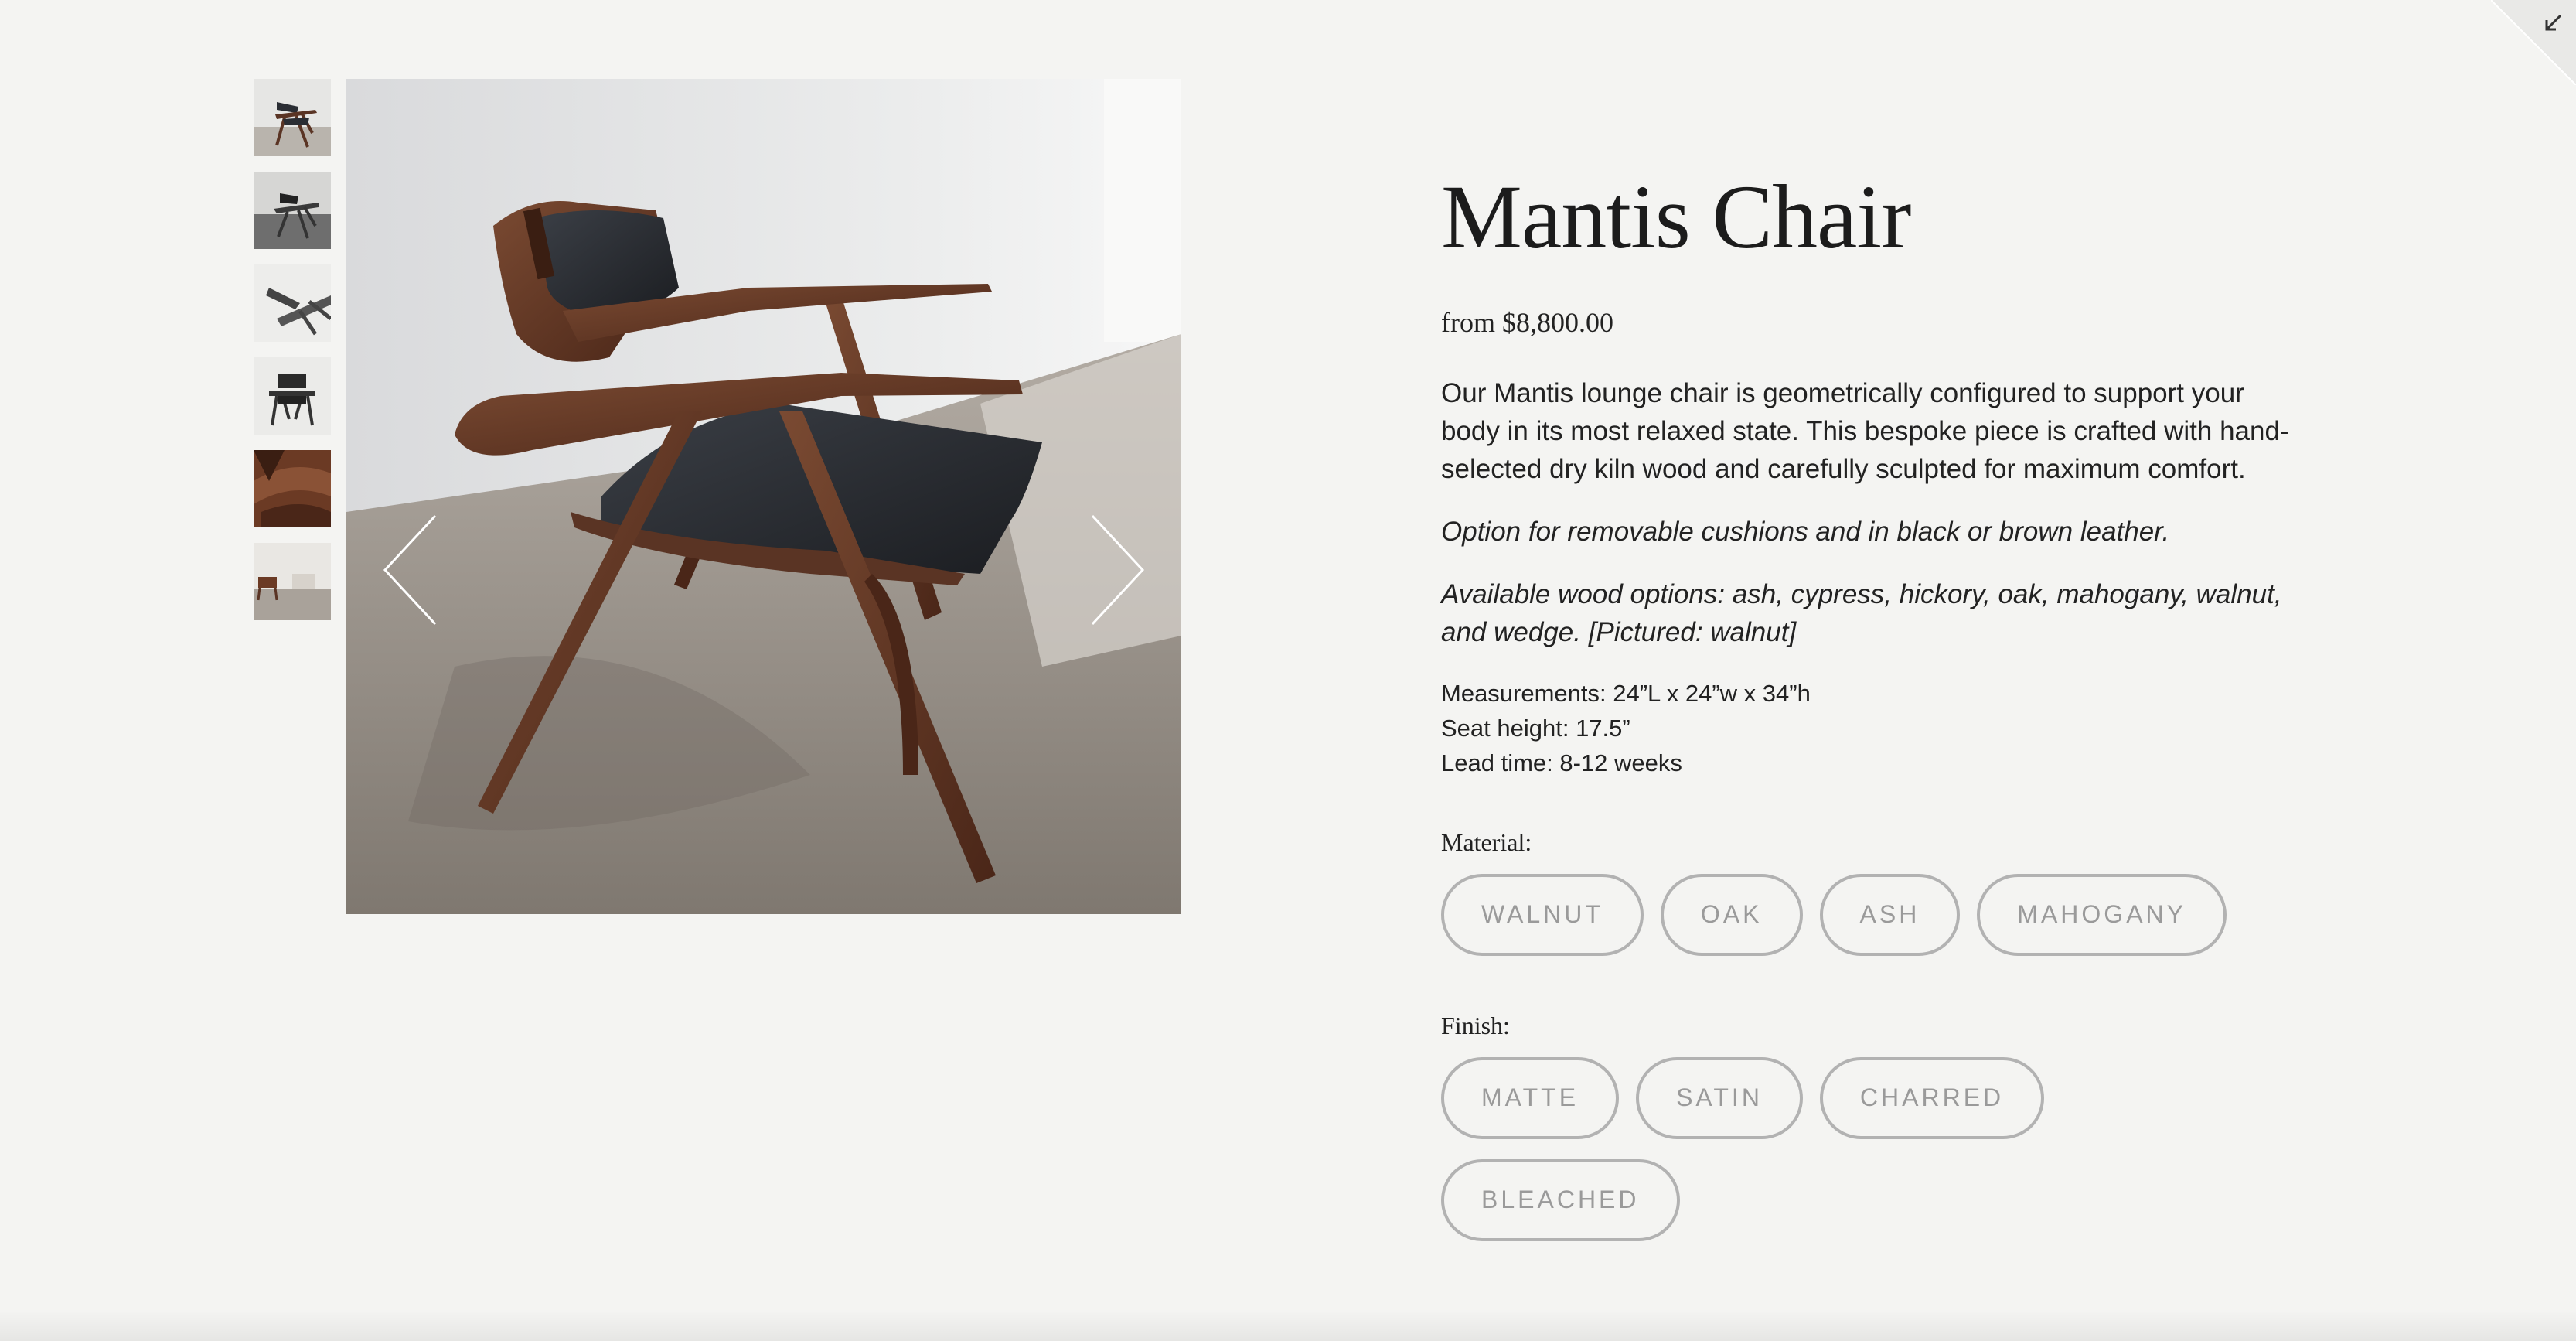  I want to click on thumbnail-4-image, so click(292, 396).